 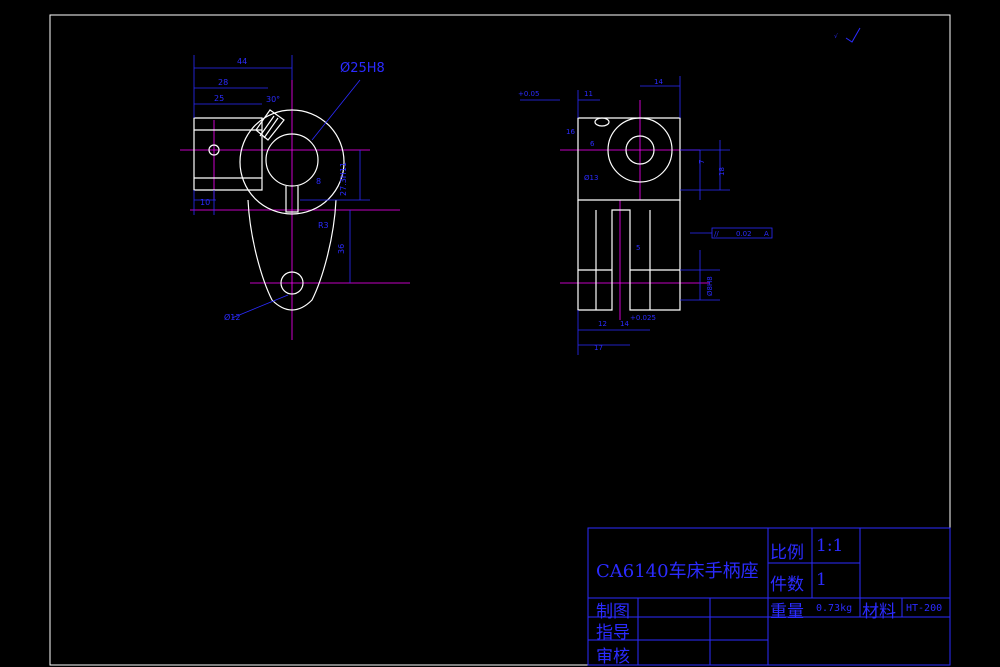 I want to click on material-value: HT-200, so click(x=924, y=608).